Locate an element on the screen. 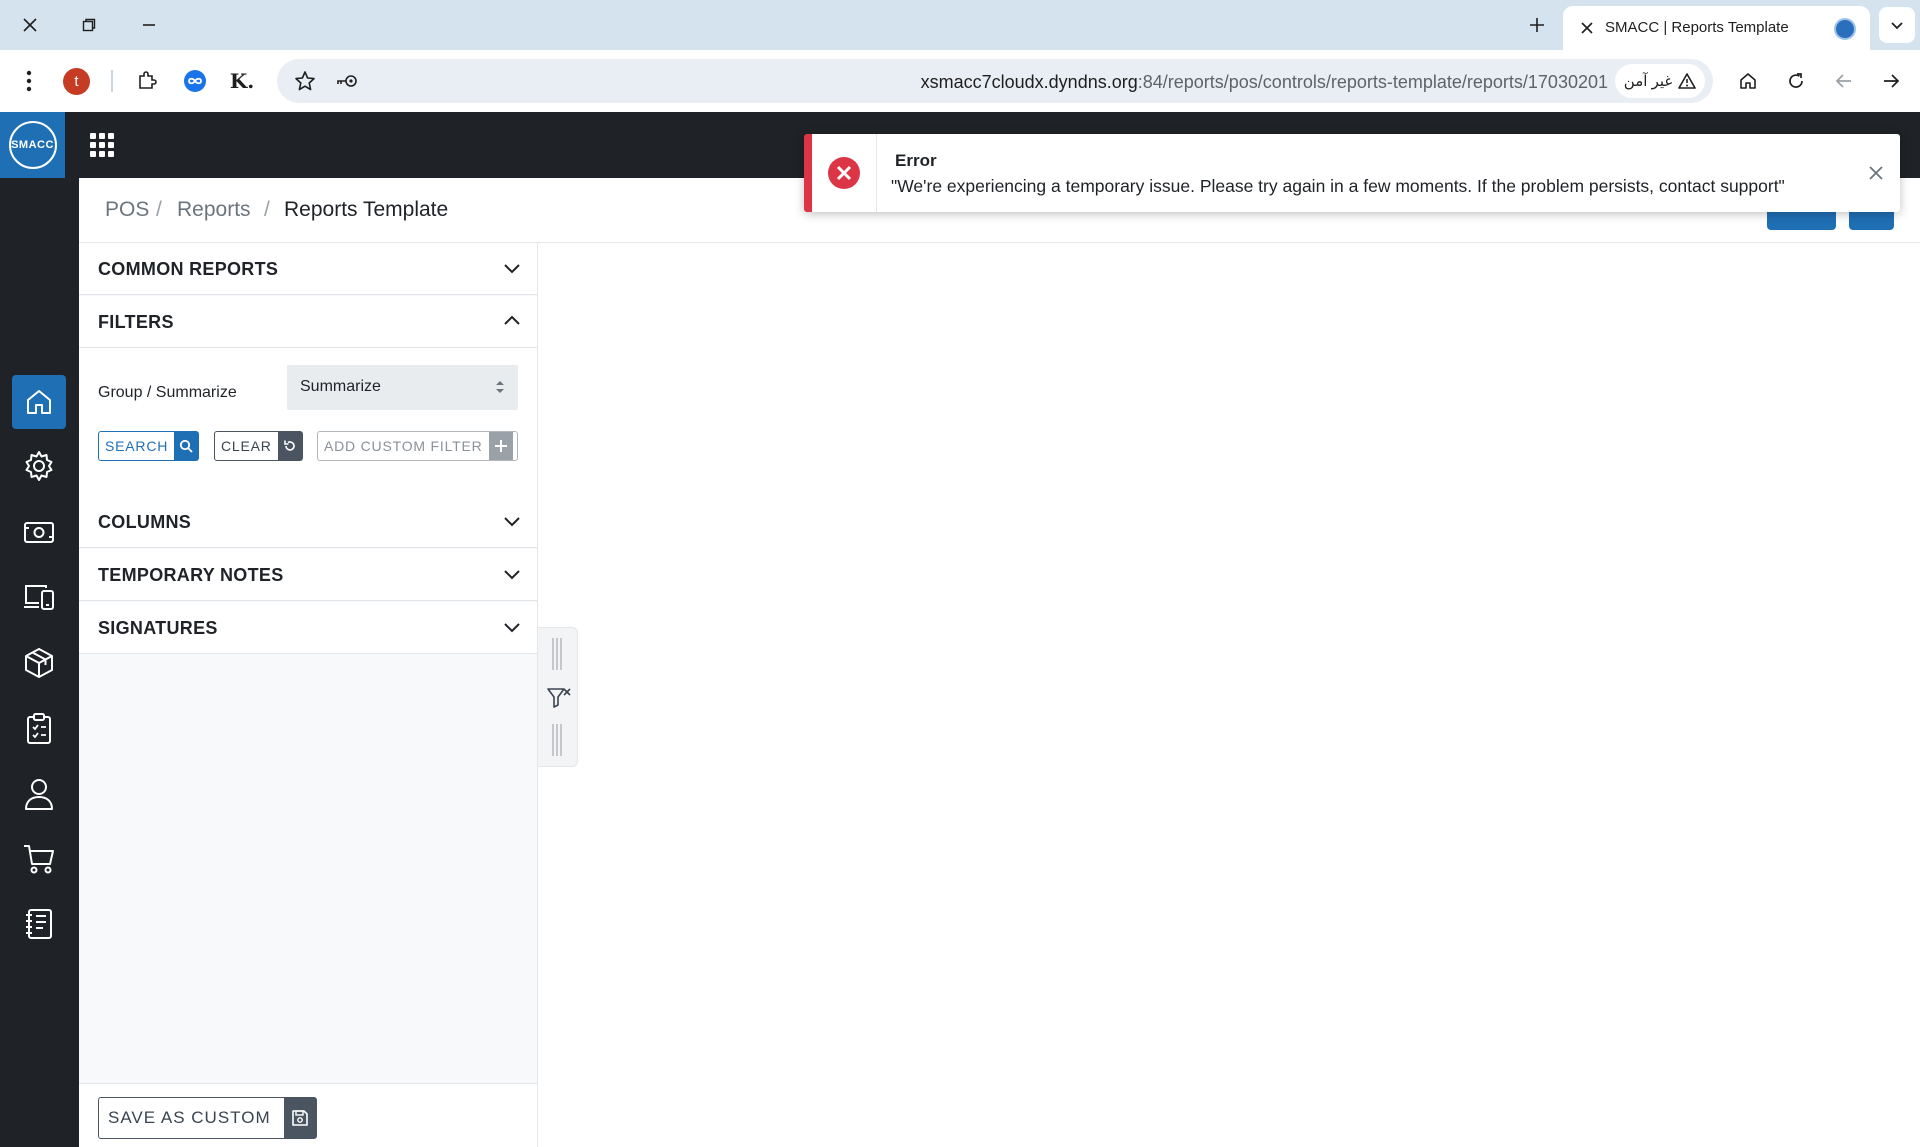  browser-menu-icon is located at coordinates (29, 81).